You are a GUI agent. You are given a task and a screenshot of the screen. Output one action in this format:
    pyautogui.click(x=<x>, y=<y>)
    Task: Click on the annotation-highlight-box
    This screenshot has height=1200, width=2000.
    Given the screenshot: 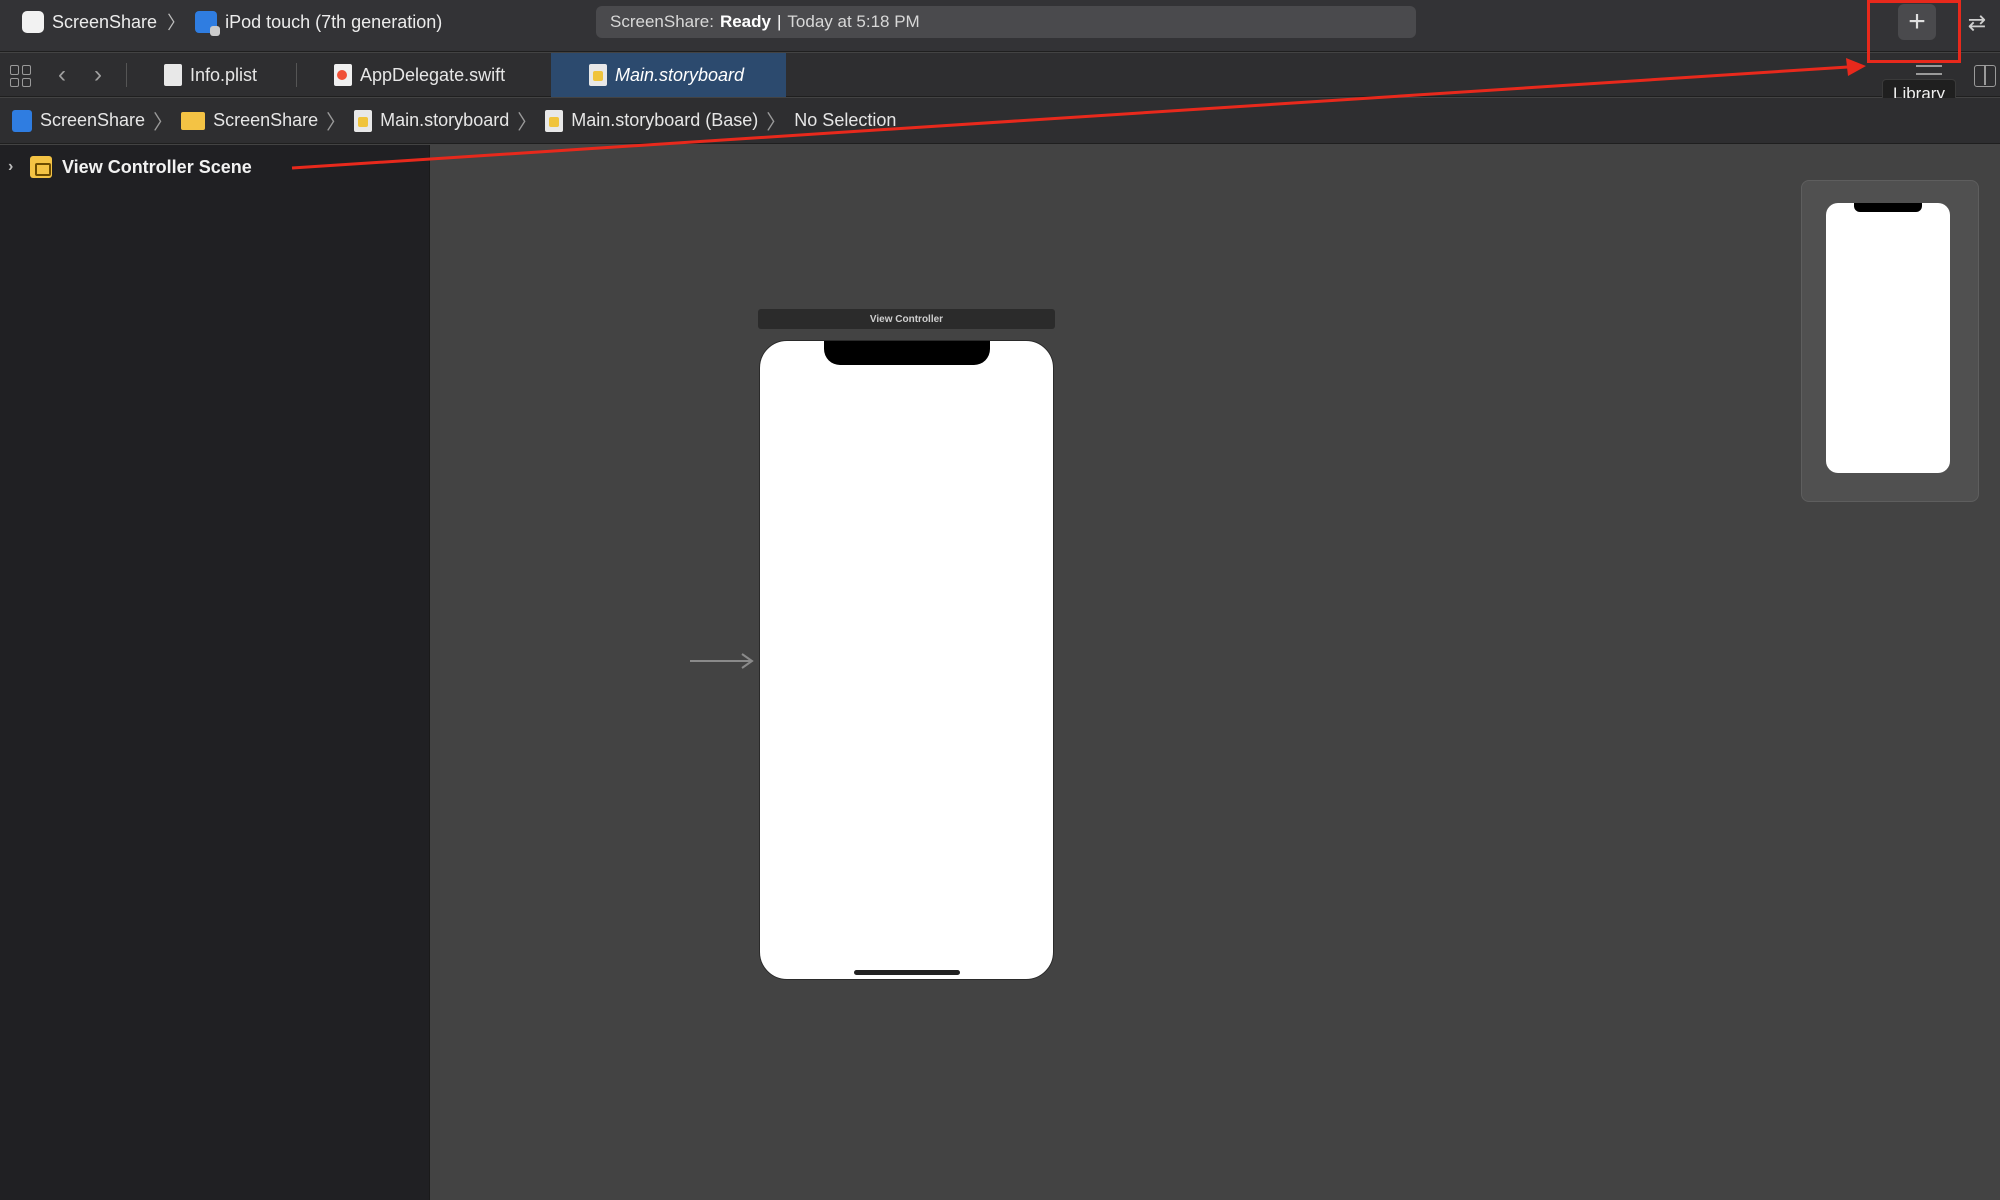 What is the action you would take?
    pyautogui.click(x=1914, y=31)
    